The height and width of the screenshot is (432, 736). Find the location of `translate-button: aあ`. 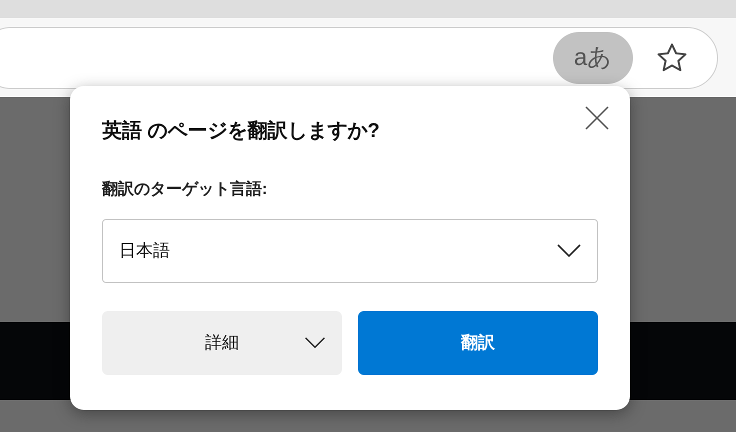

translate-button: aあ is located at coordinates (593, 58).